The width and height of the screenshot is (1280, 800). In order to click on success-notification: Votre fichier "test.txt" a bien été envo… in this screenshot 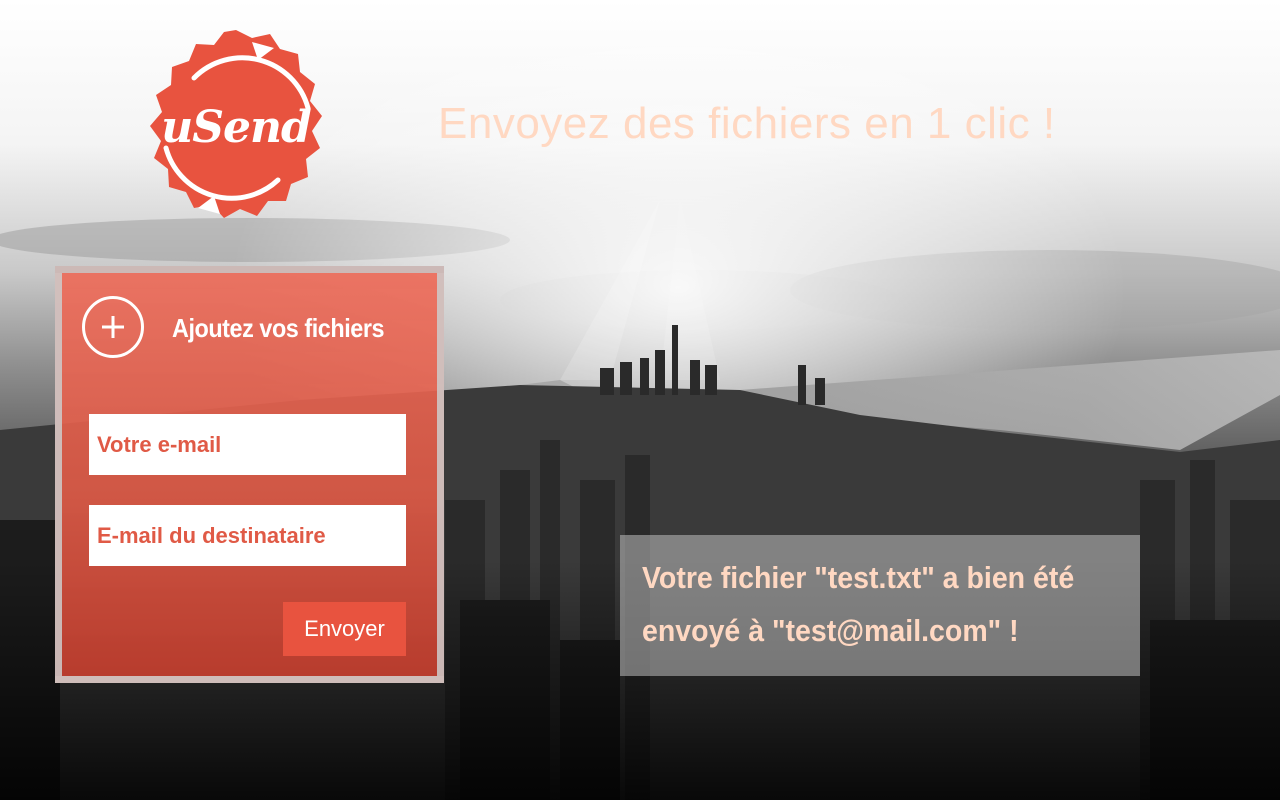, I will do `click(880, 605)`.